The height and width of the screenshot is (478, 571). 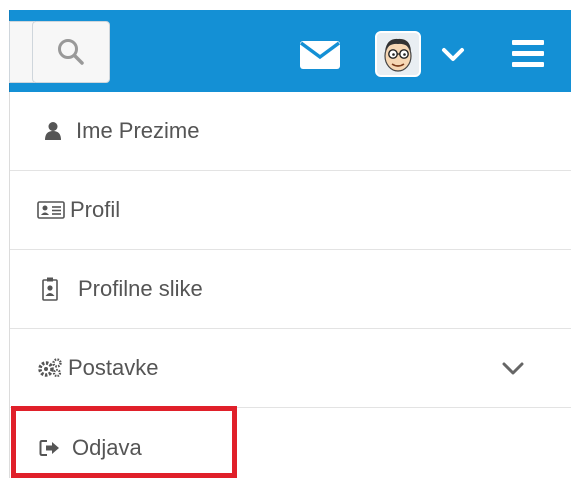 I want to click on gears-icon, so click(x=50, y=368).